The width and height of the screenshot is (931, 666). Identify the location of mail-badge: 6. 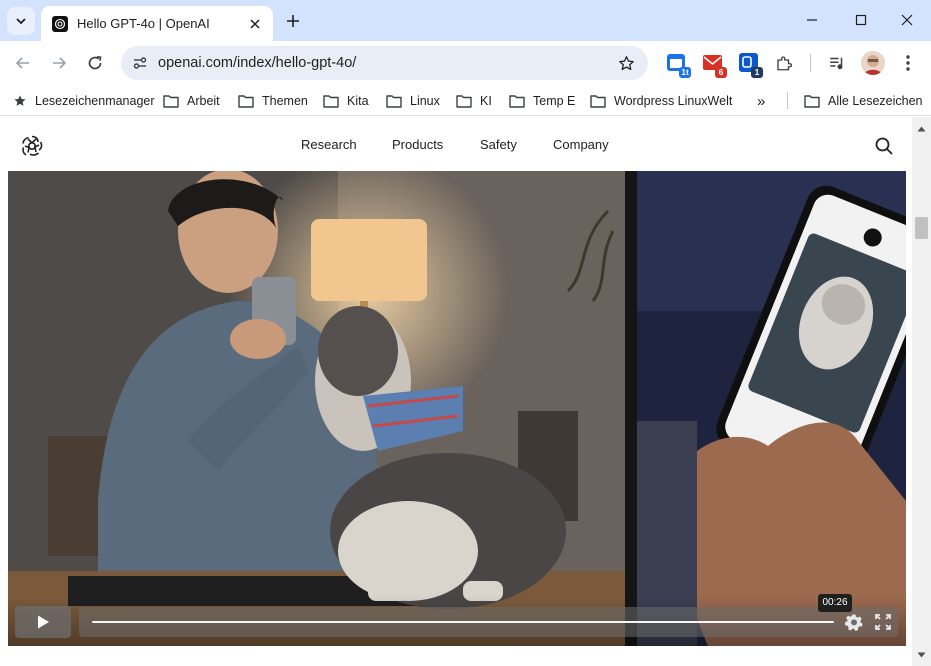
(721, 72).